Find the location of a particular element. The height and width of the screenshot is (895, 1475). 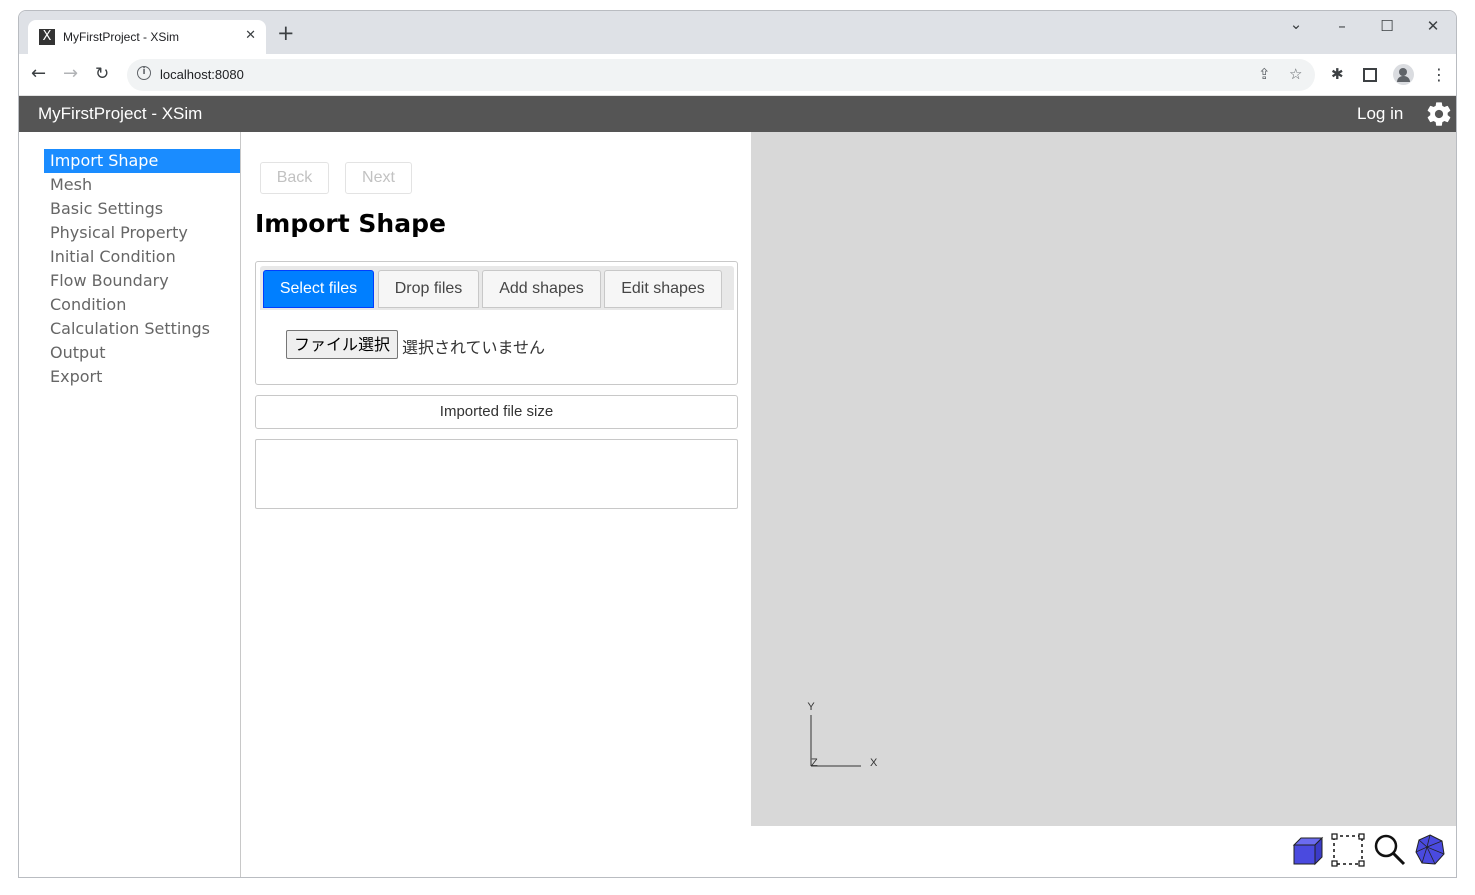

forward-arrow-icon: → is located at coordinates (70, 74).